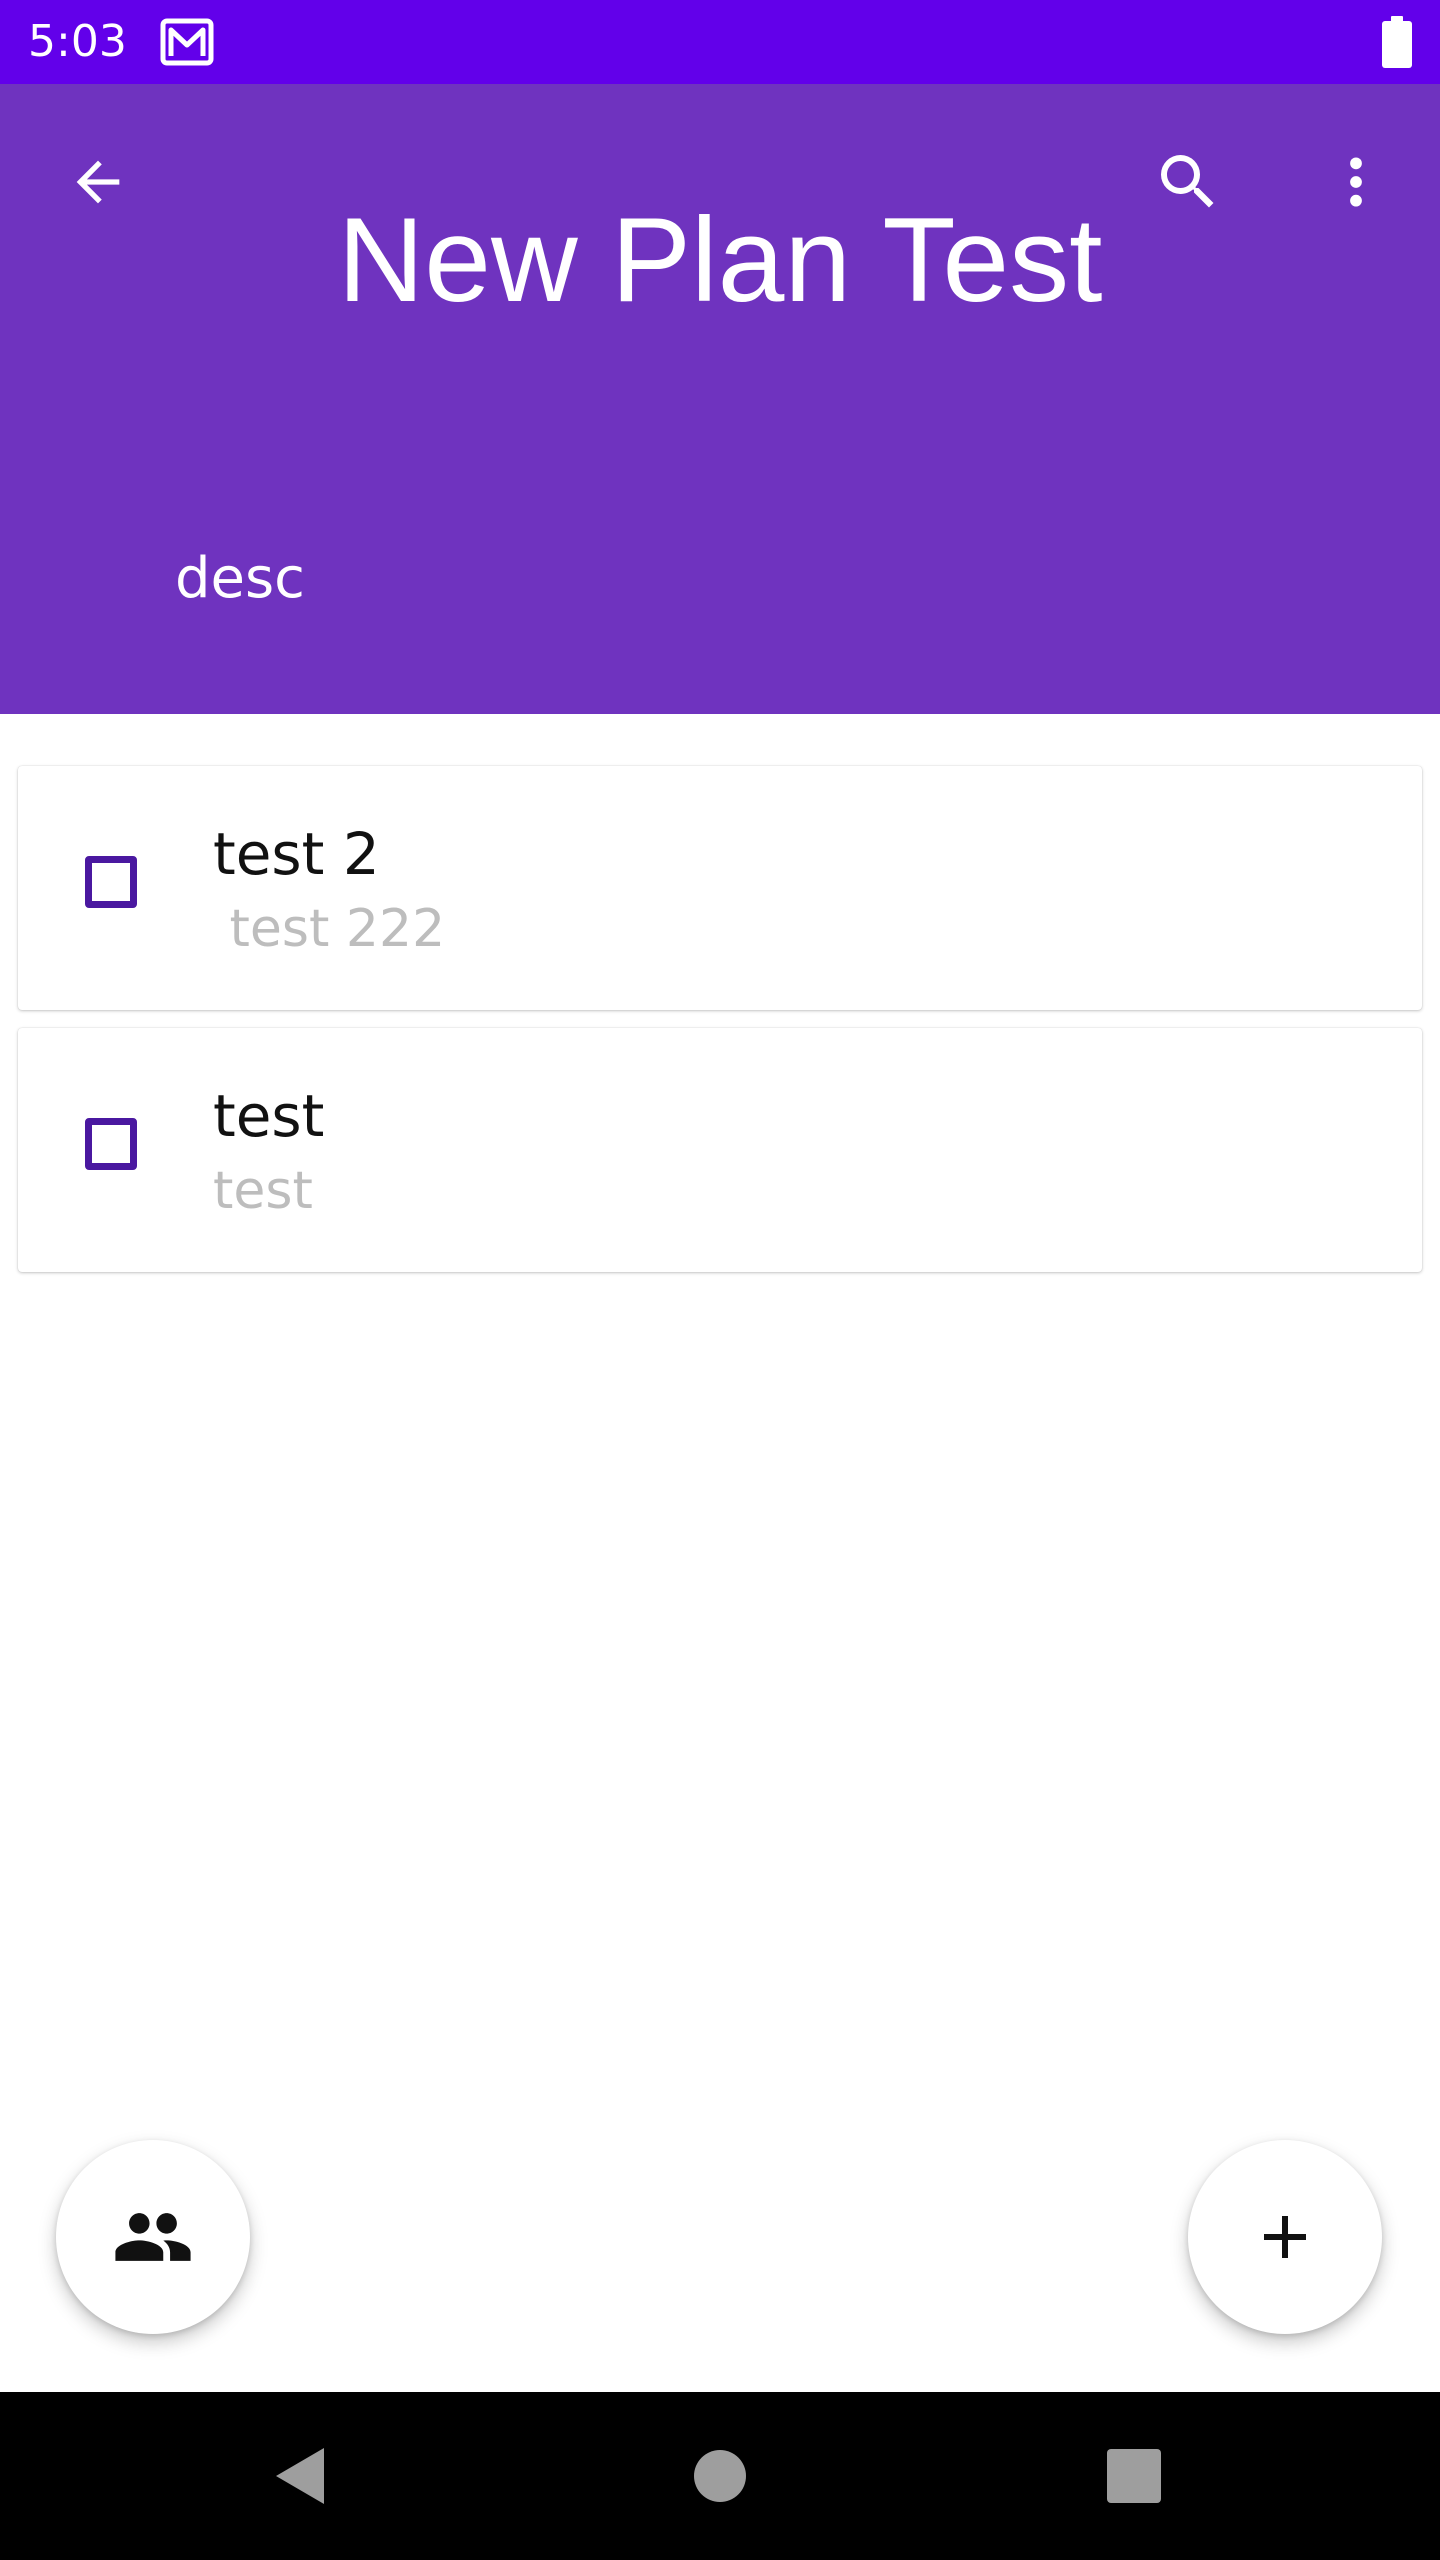  Describe the element at coordinates (296, 854) in the screenshot. I see `task-title: test 2` at that location.